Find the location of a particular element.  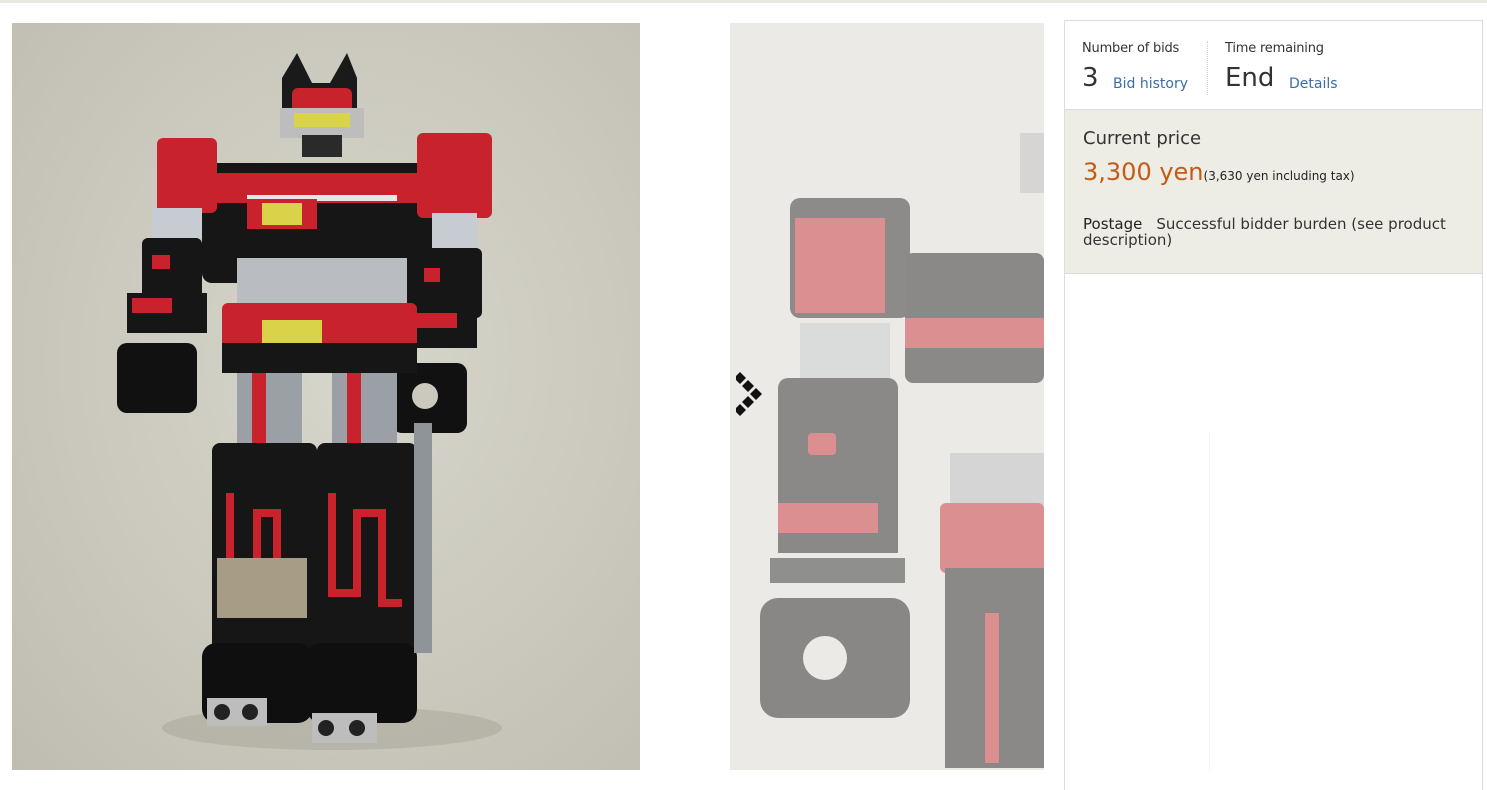

details-link: Details is located at coordinates (1313, 84).